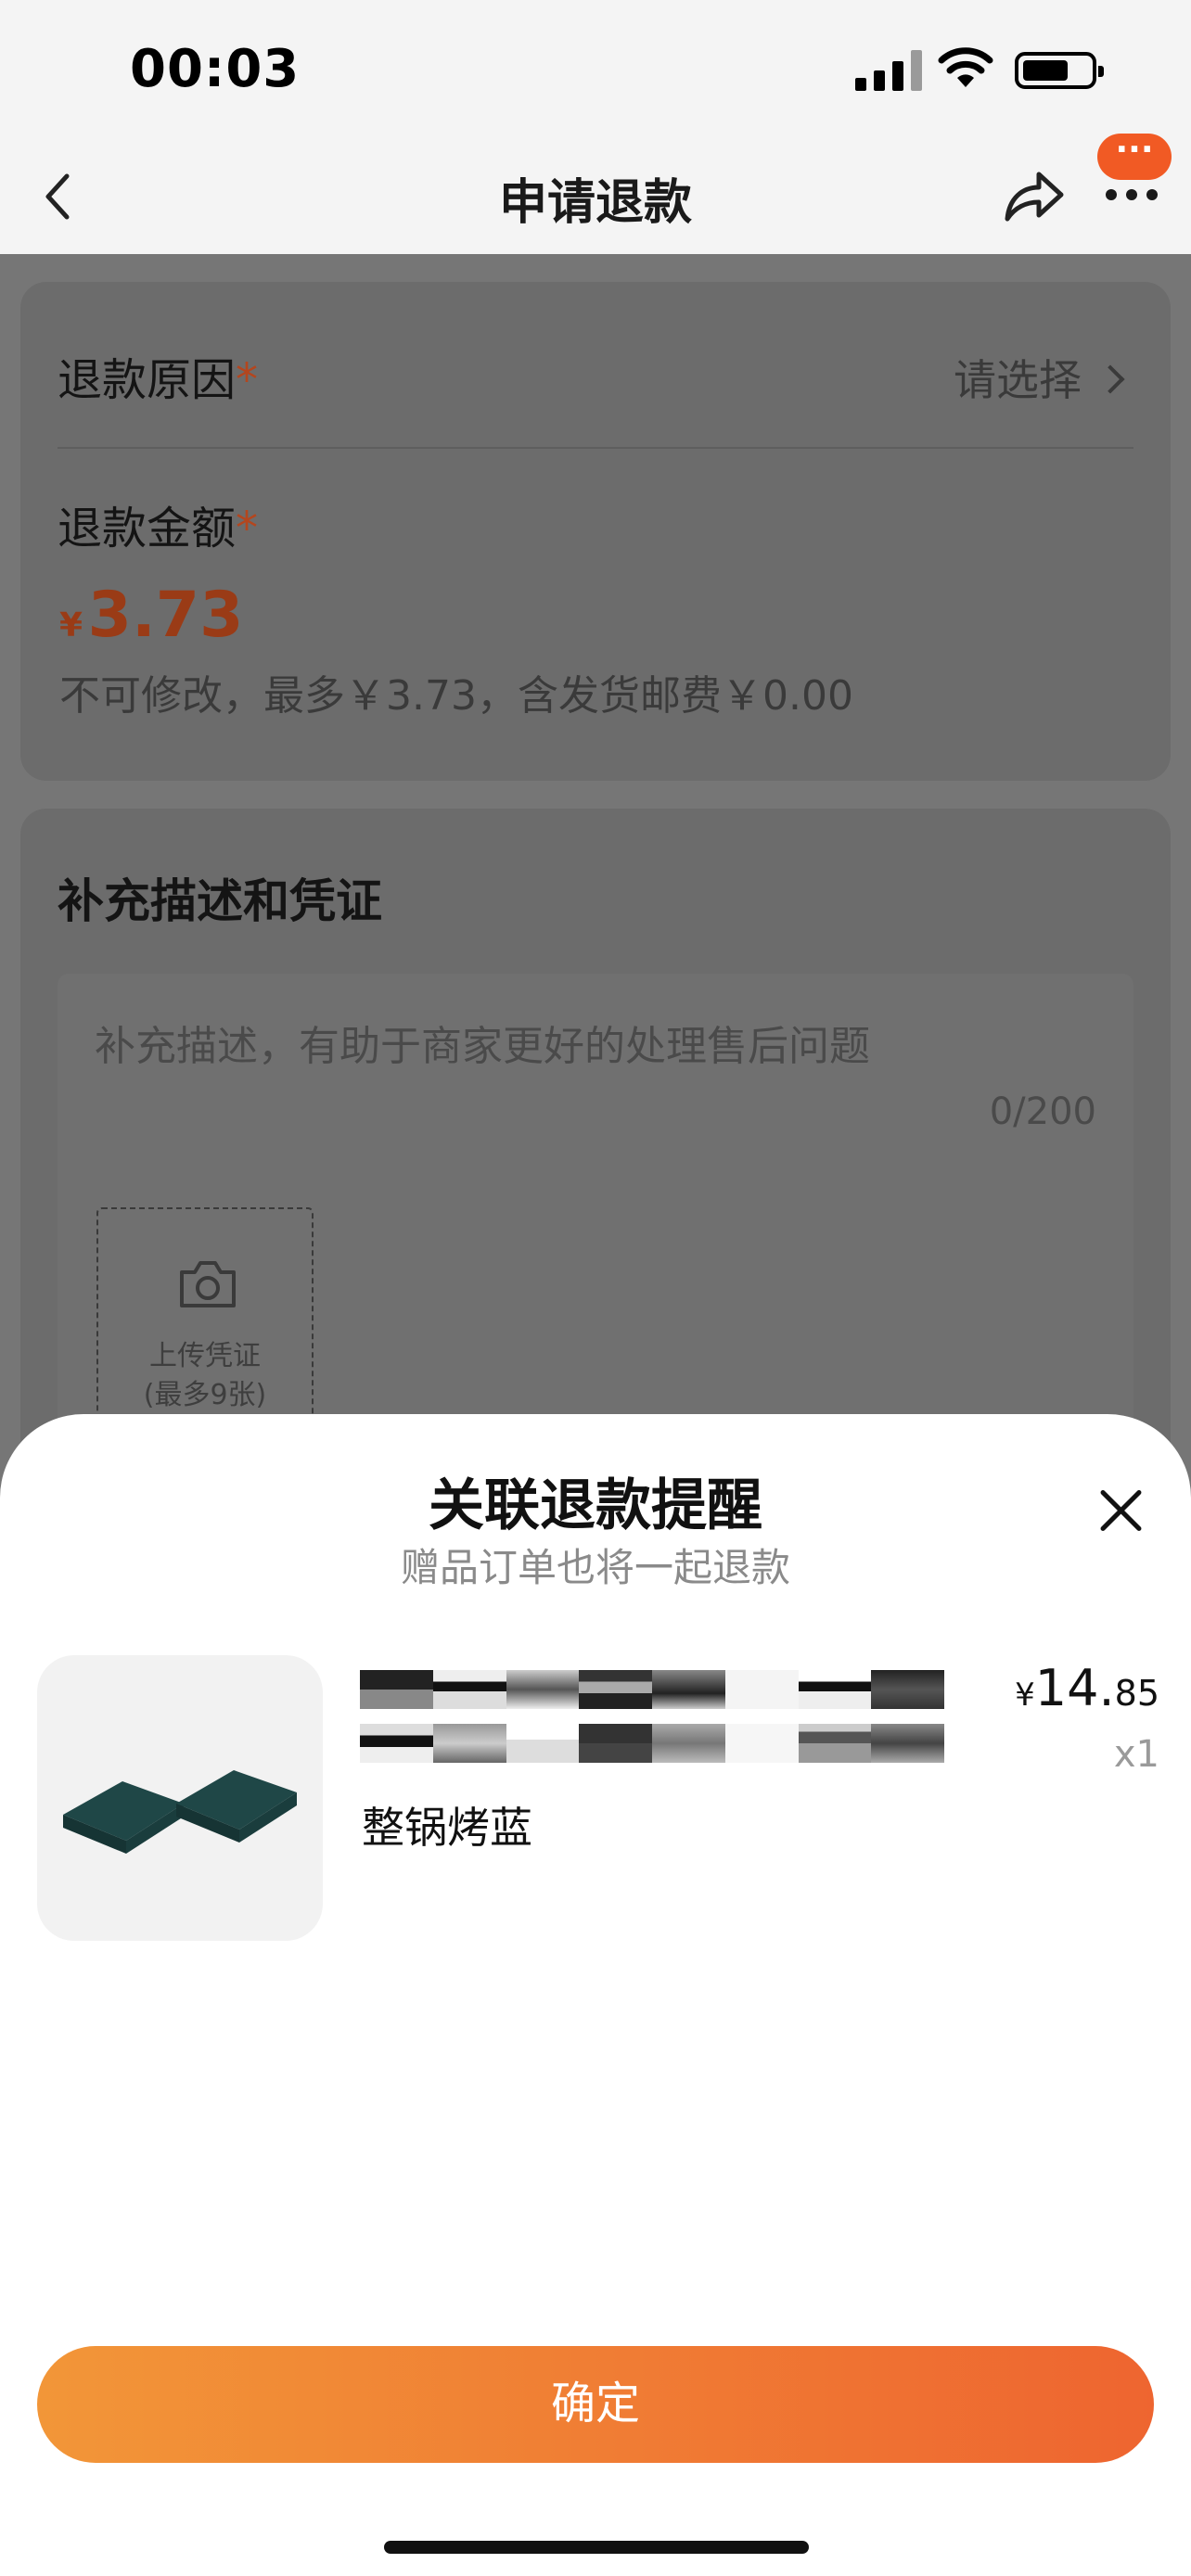  Describe the element at coordinates (595, 1505) in the screenshot. I see `sheet-title: 关联退款提醒` at that location.